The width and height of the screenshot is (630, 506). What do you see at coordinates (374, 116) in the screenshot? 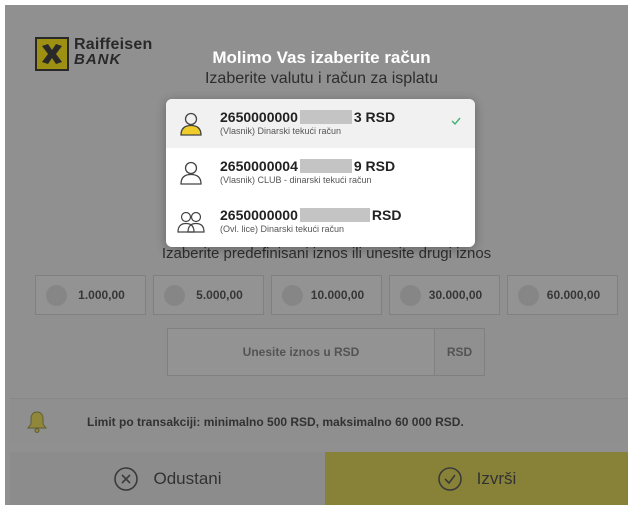
I see `account-number-suffix: 3 RSD` at bounding box center [374, 116].